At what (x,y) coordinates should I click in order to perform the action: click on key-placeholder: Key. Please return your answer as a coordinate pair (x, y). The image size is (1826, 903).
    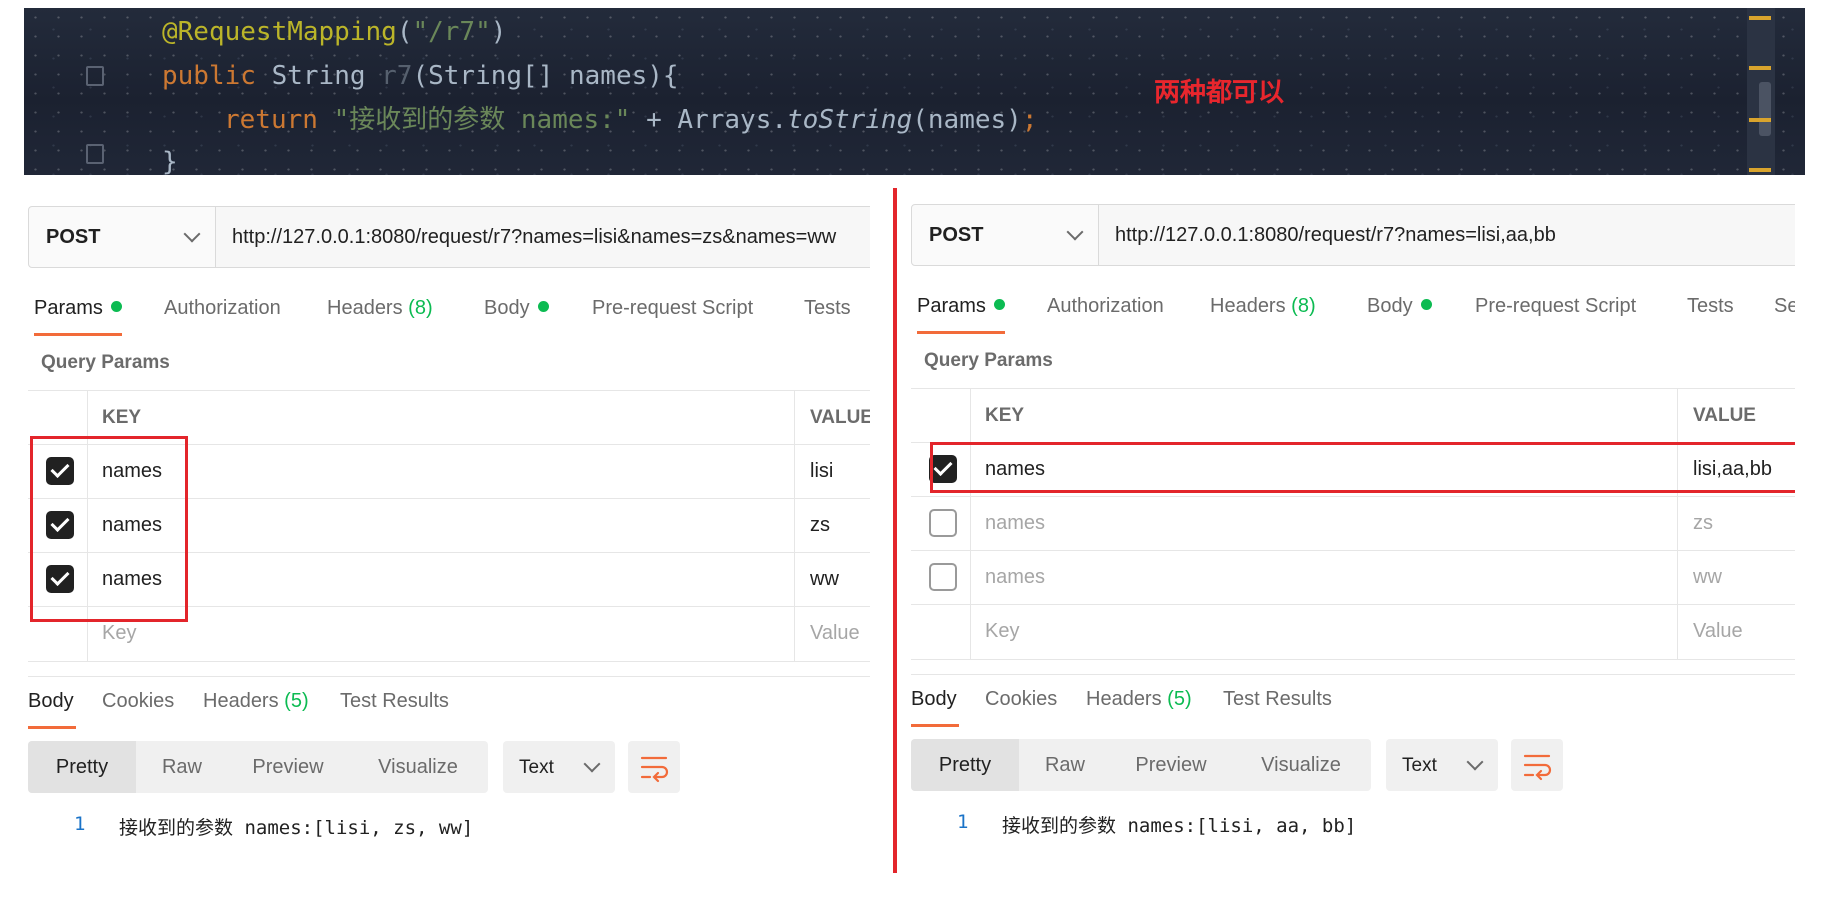
    Looking at the image, I should click on (1002, 631).